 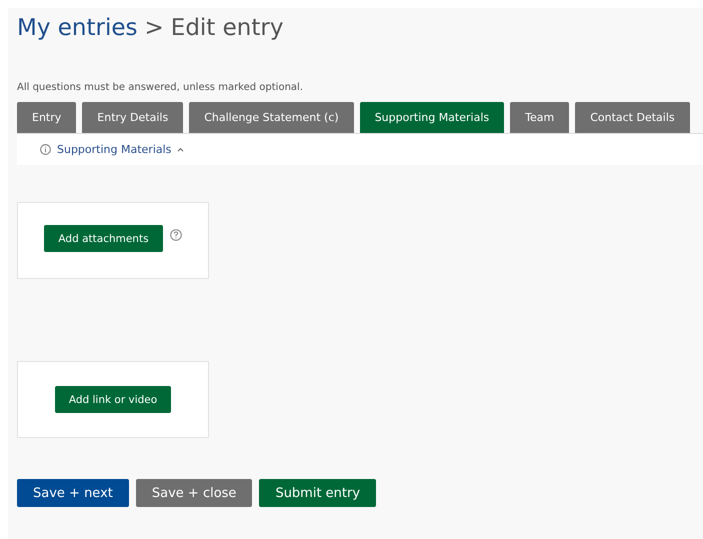 I want to click on action-button: Save + next, so click(x=73, y=493).